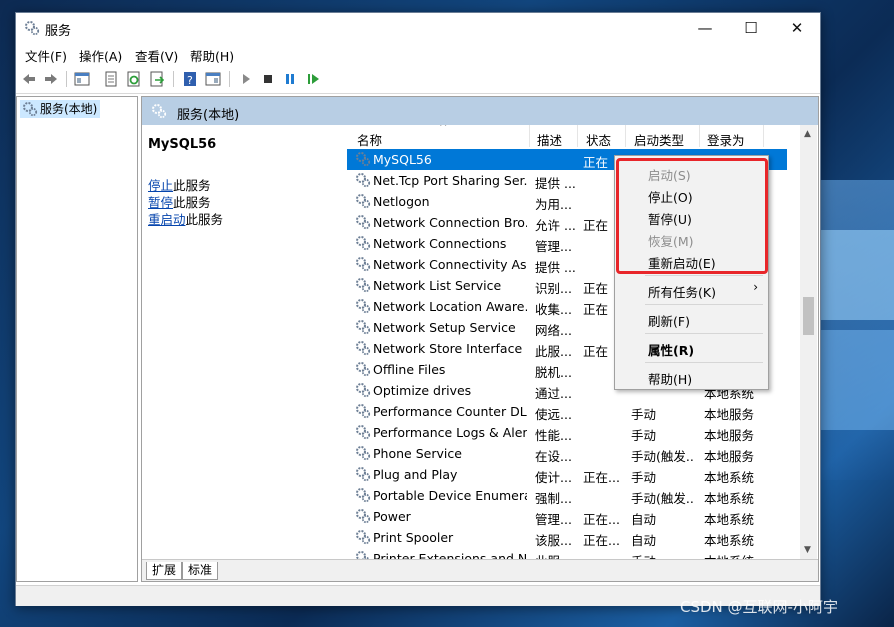 The width and height of the screenshot is (894, 627). What do you see at coordinates (644, 414) in the screenshot?
I see `service-startup-type-cell: 手动` at bounding box center [644, 414].